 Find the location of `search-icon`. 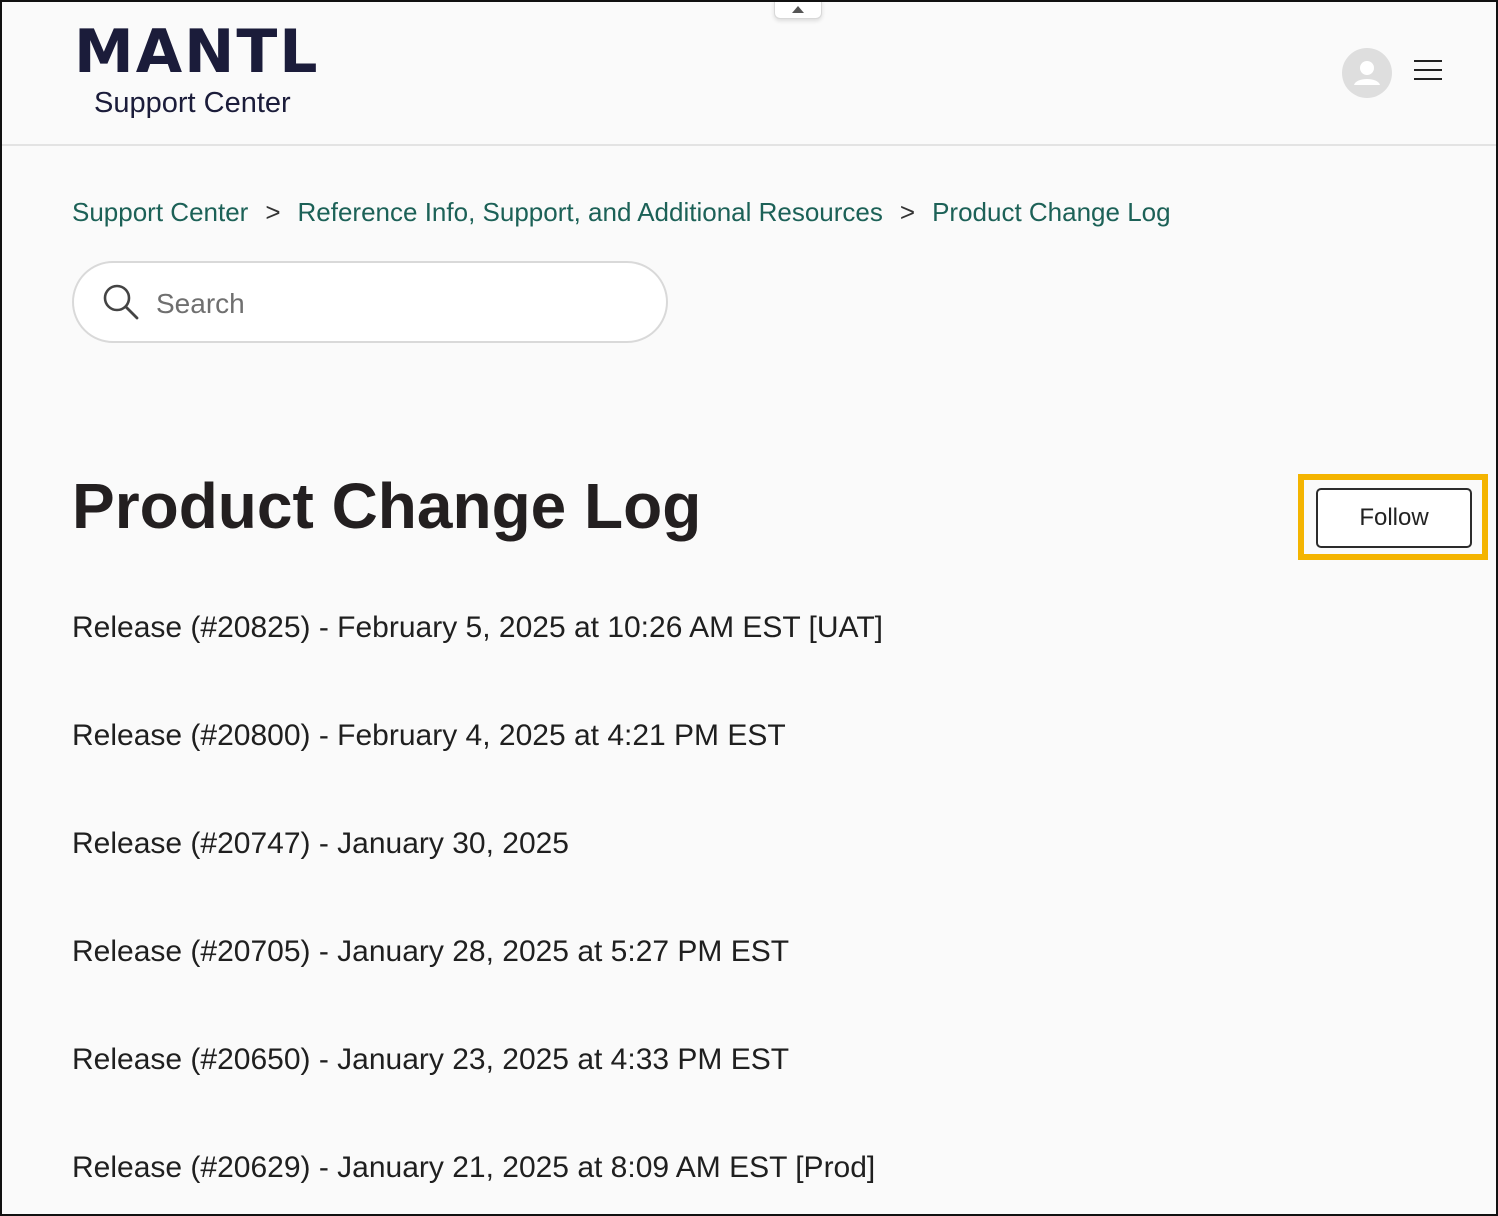

search-icon is located at coordinates (121, 302).